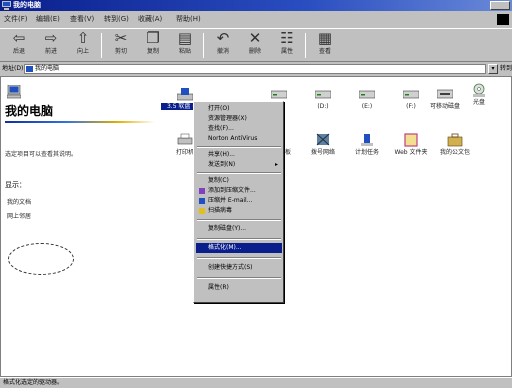 Image resolution: width=512 pixels, height=388 pixels. I want to click on views-button: ▦ 查看, so click(325, 45).